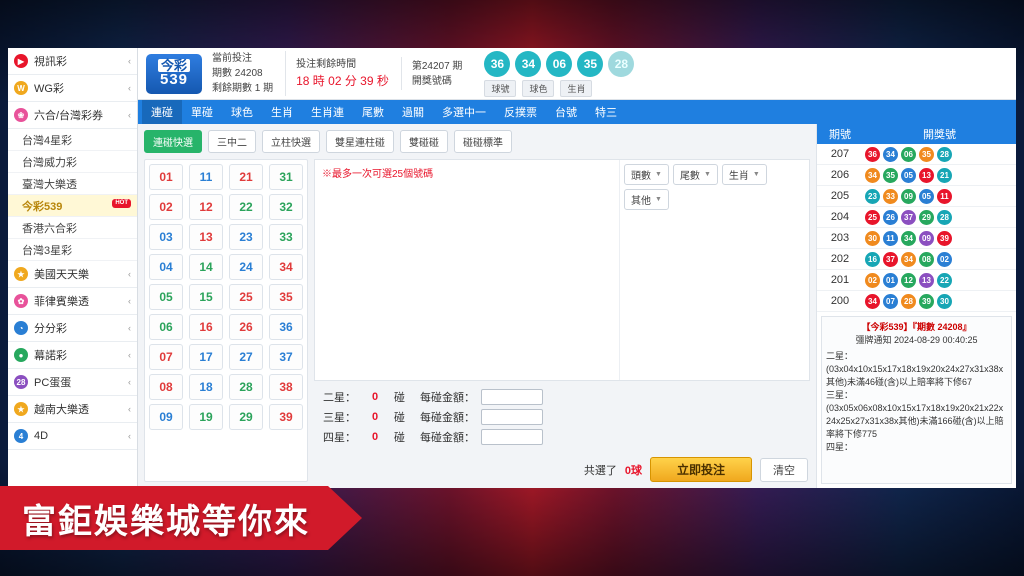  What do you see at coordinates (695, 174) in the screenshot?
I see `filter-dropdown-1: 尾數 ▼` at bounding box center [695, 174].